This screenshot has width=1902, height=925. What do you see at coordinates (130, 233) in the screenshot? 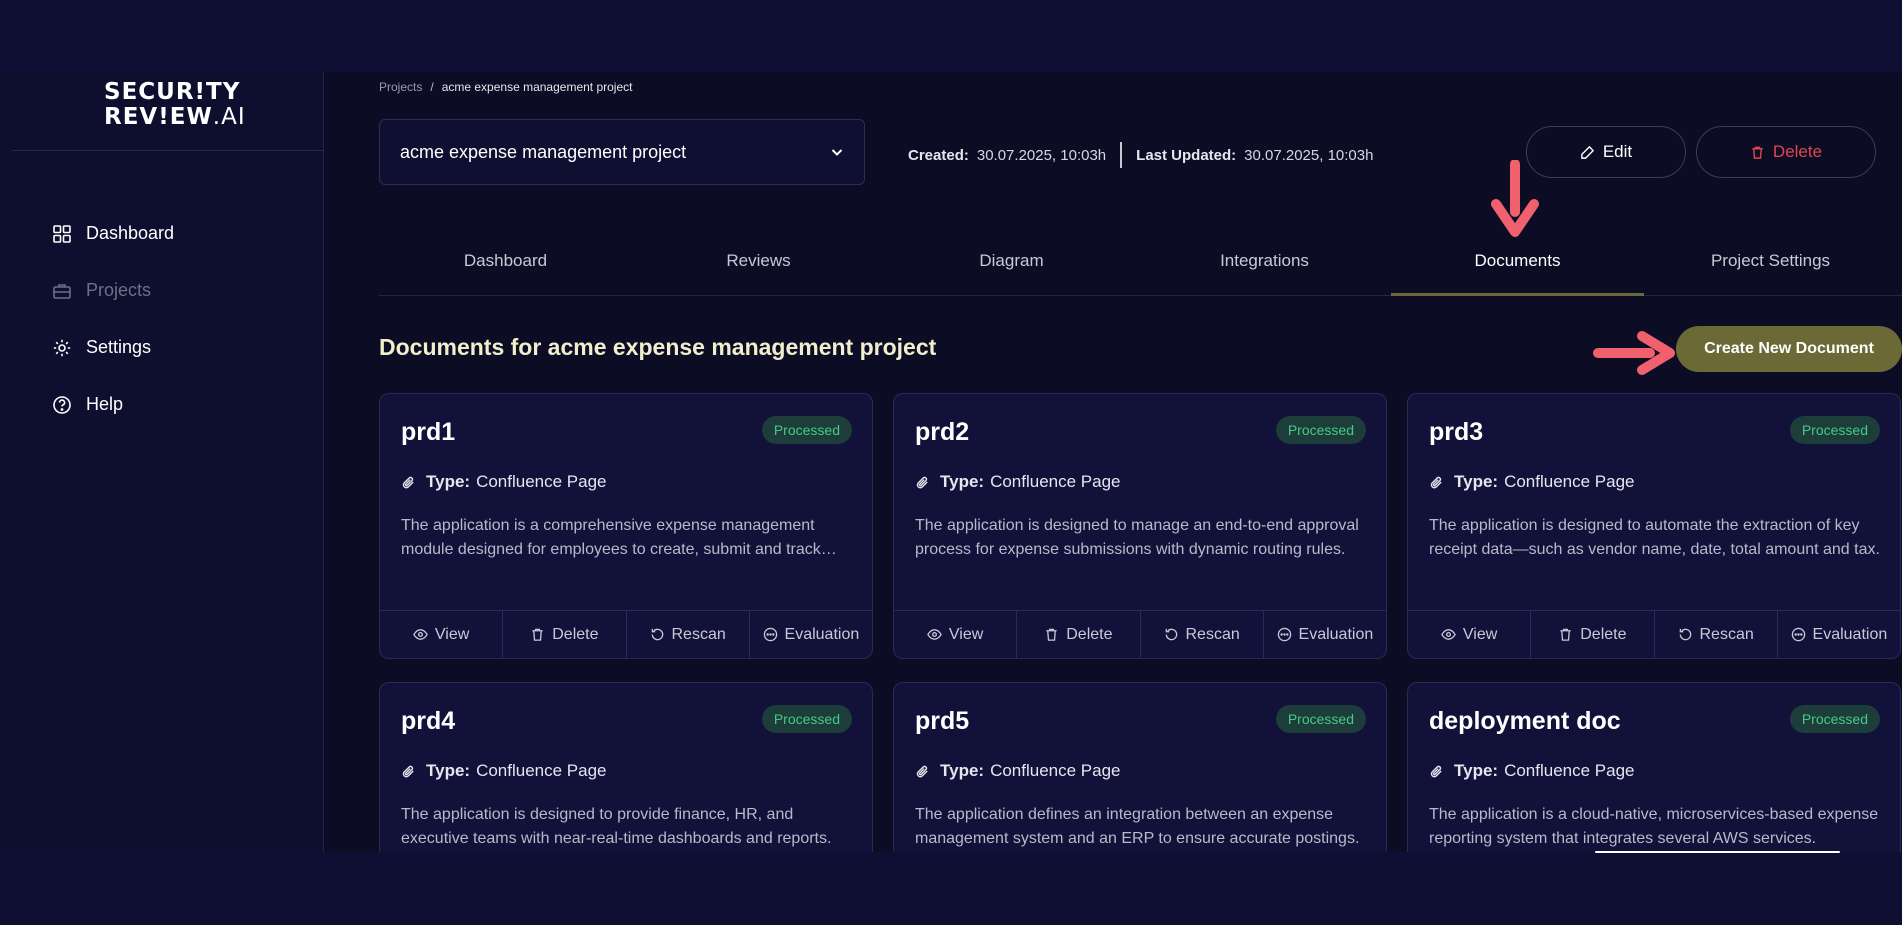
I see `sidebar-item-label: Dashboard` at bounding box center [130, 233].